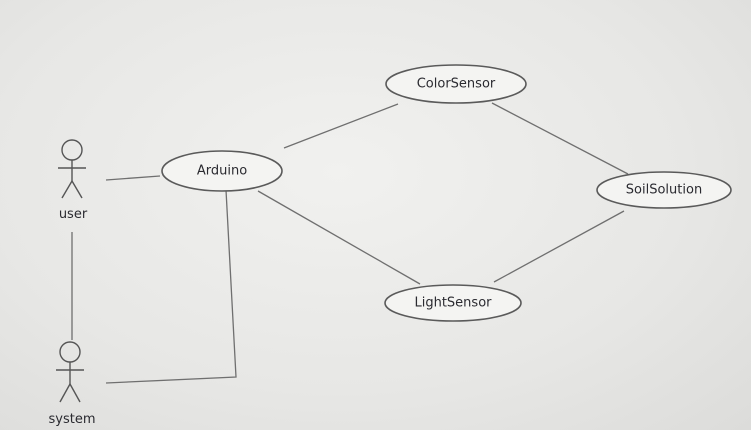  I want to click on actor-system-figure, so click(70, 372).